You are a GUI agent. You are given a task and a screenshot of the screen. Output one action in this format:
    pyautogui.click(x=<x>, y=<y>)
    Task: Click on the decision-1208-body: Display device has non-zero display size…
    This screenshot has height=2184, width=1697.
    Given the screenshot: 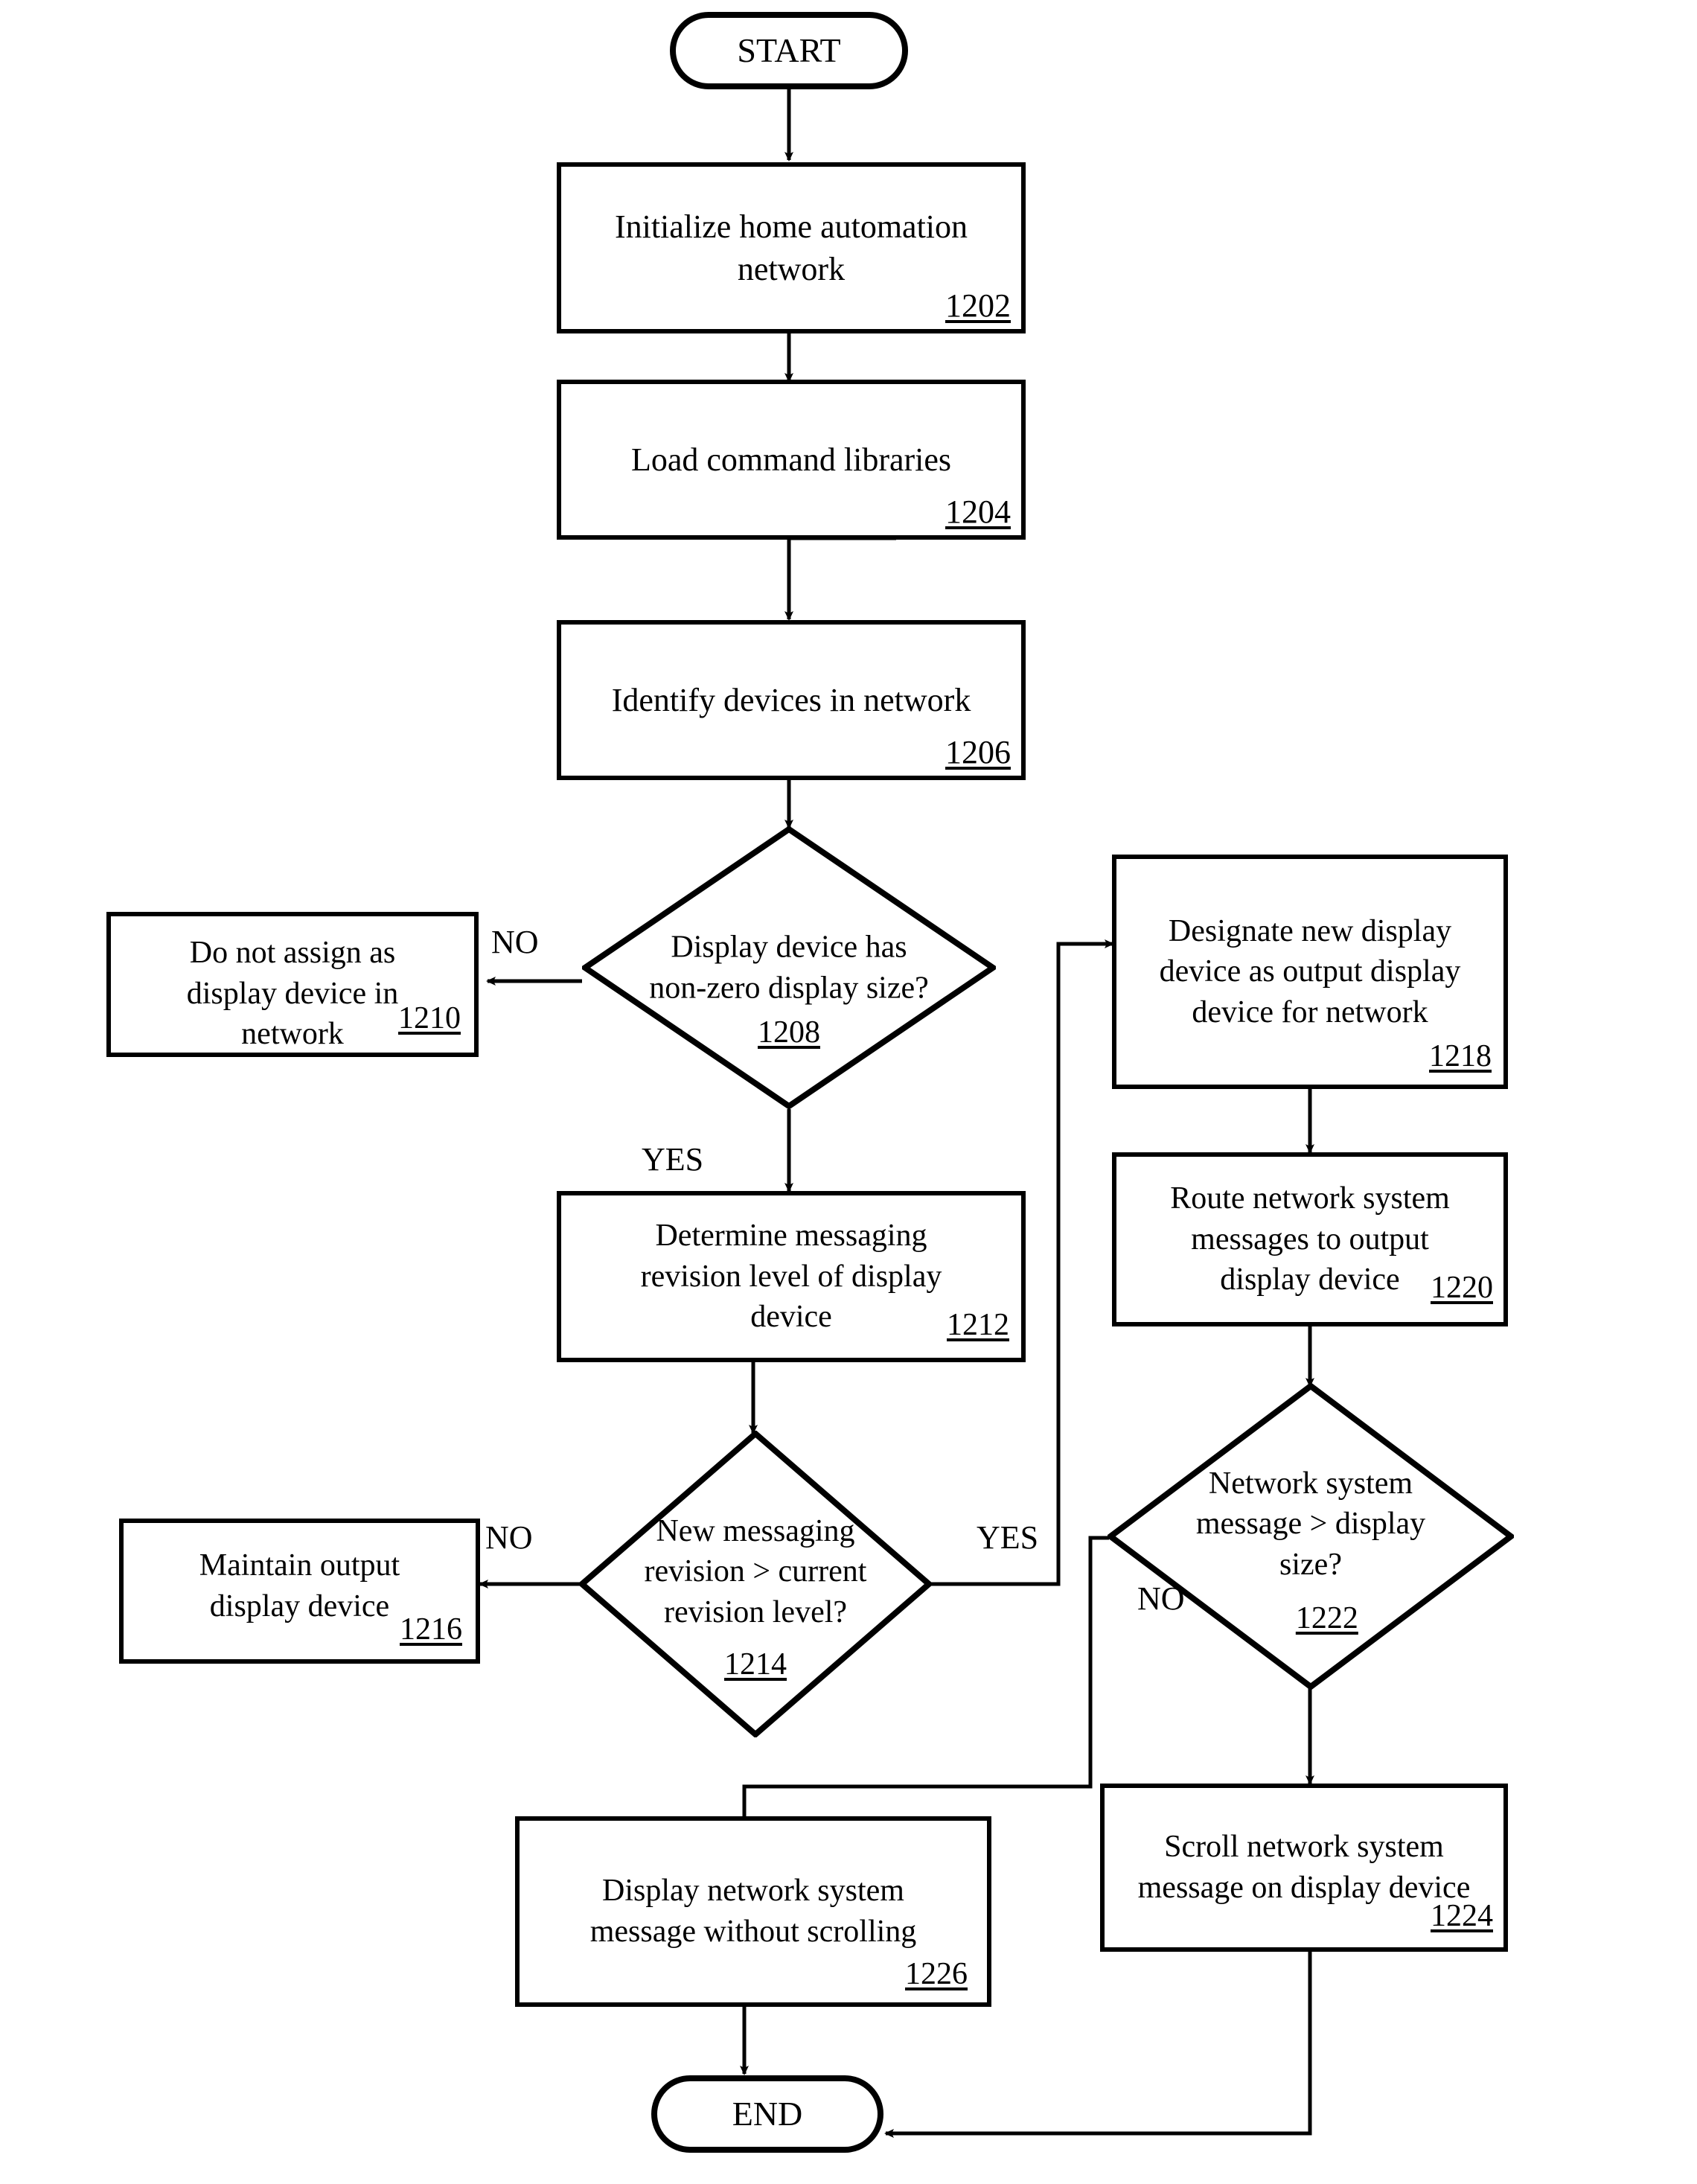 What is the action you would take?
    pyautogui.click(x=789, y=967)
    